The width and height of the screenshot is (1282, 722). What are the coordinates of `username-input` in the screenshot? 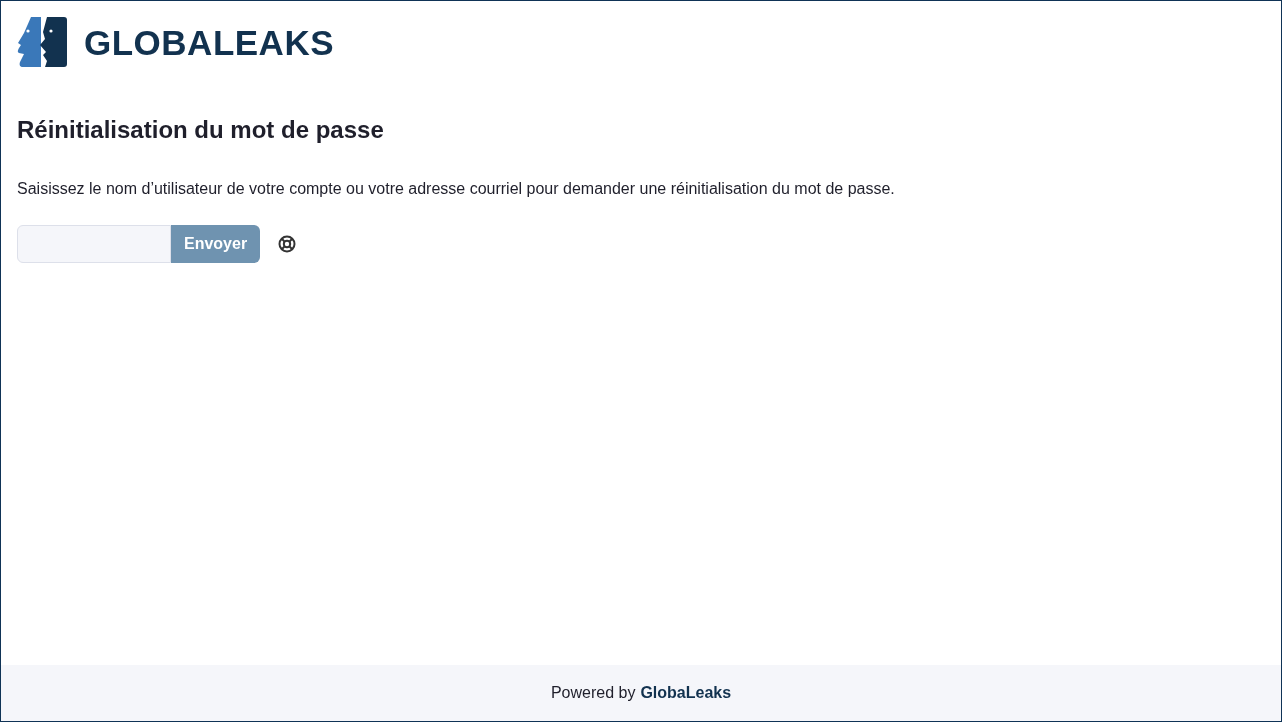 It's located at (94, 244).